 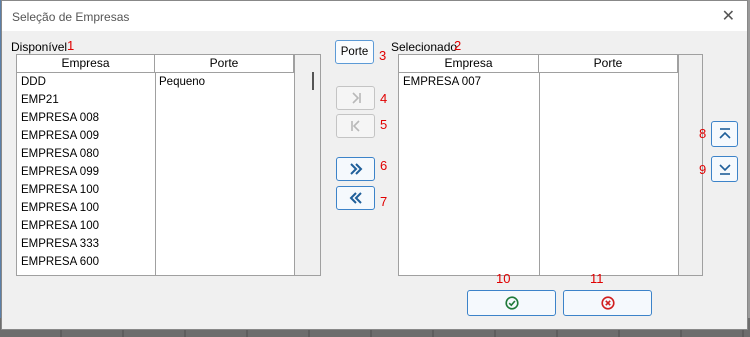 What do you see at coordinates (33, 82) in the screenshot?
I see `cell-empresa: DDD` at bounding box center [33, 82].